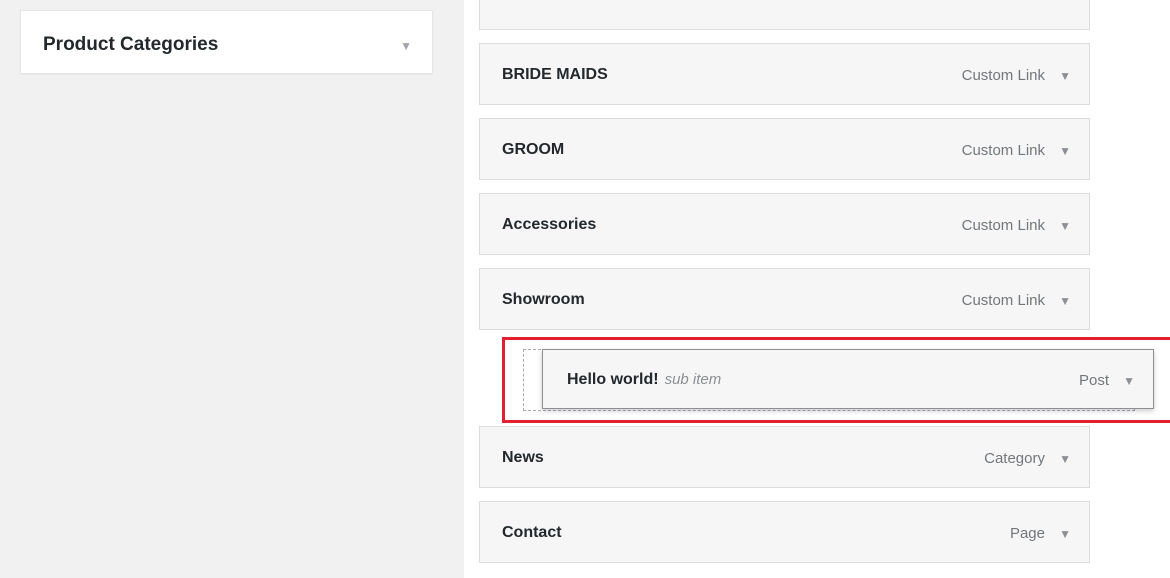 This screenshot has width=1170, height=578. I want to click on menu-item-partial, so click(784, 15).